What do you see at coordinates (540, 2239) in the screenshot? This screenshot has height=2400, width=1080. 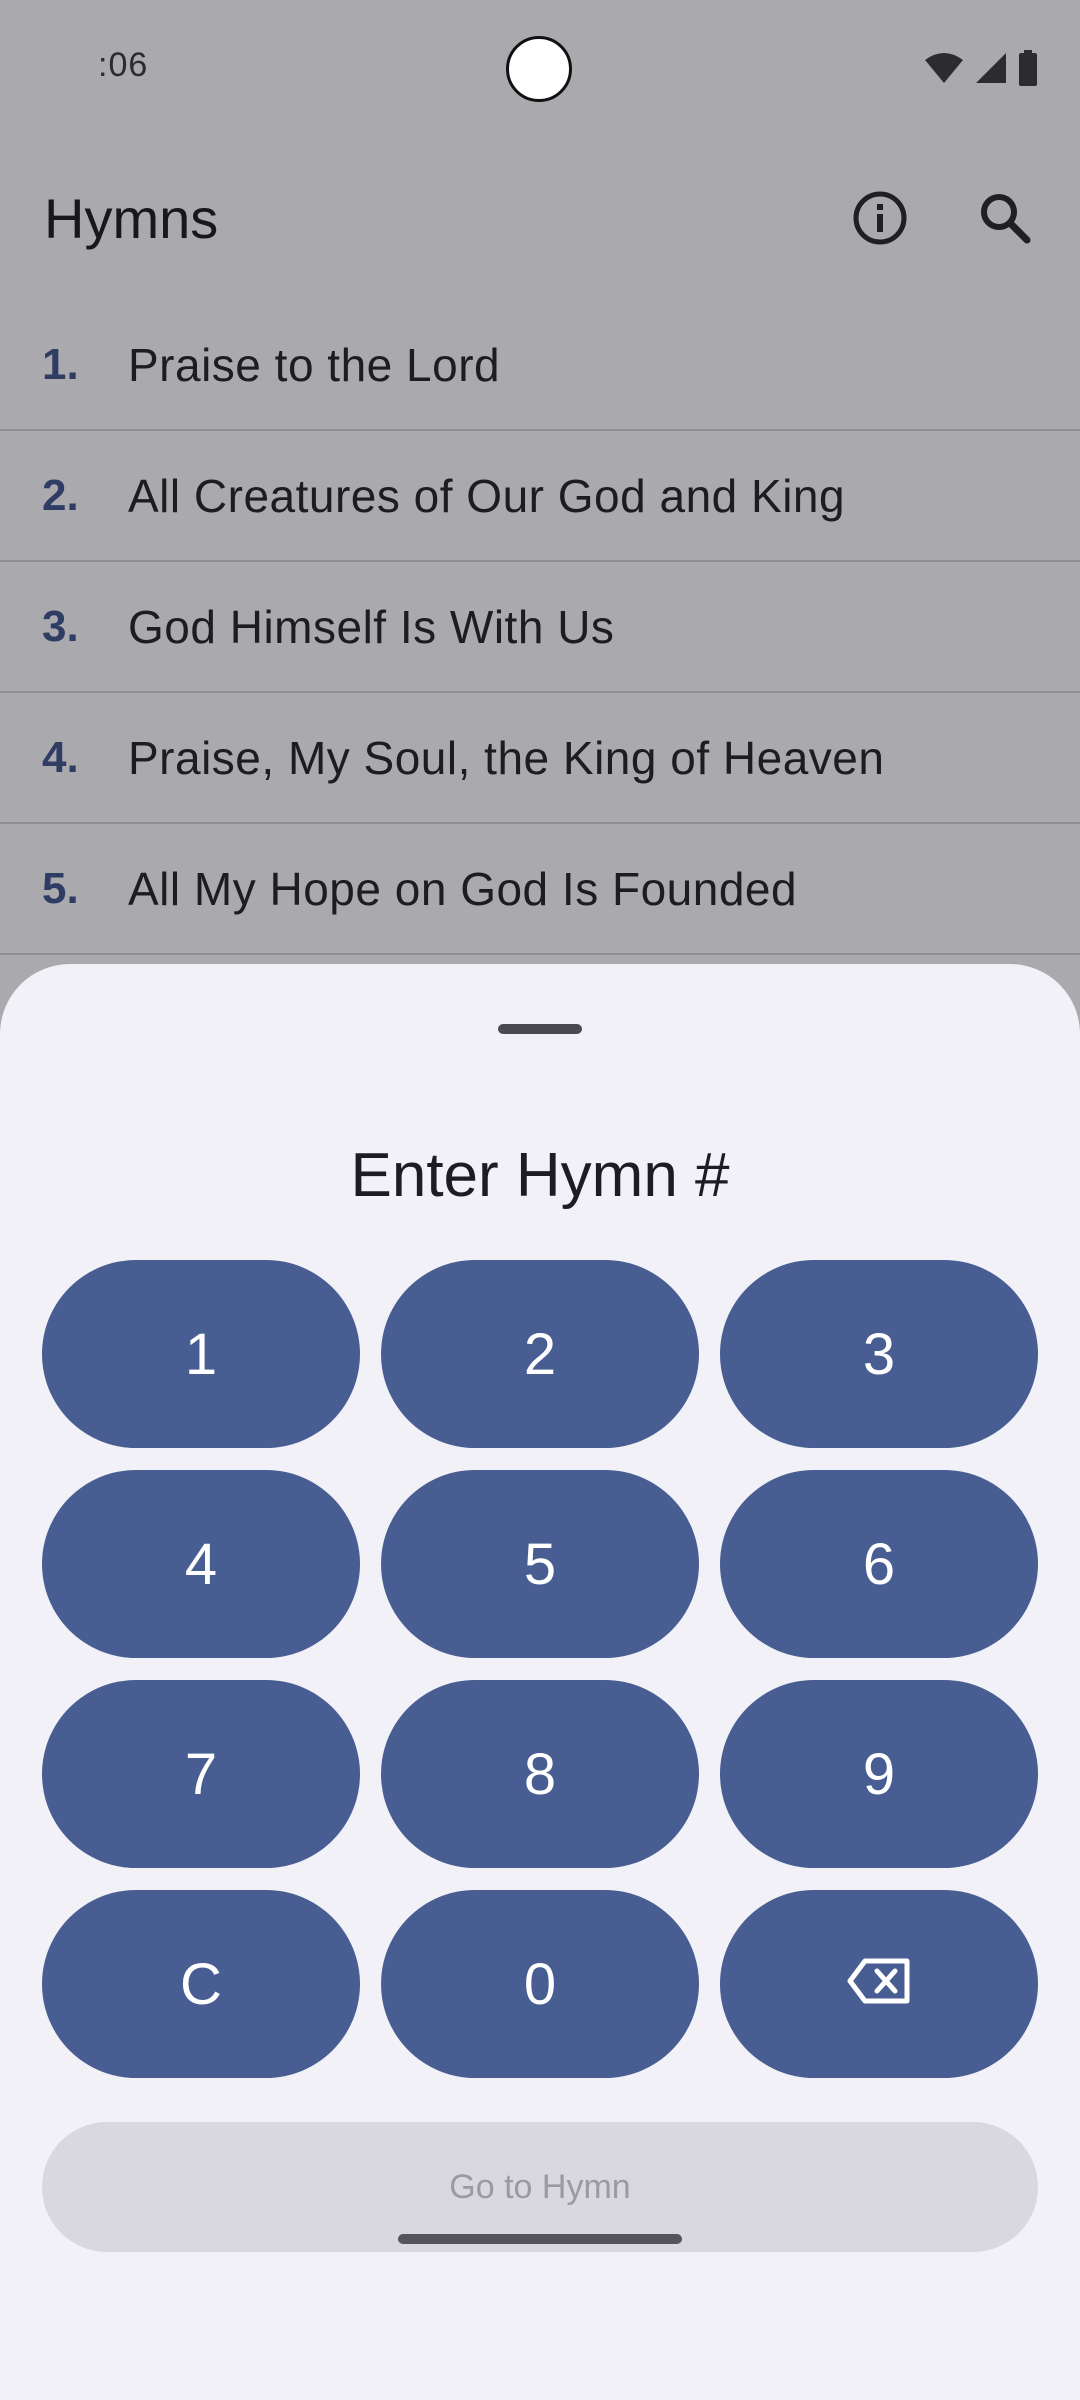 I see `gesture-nav-handle` at bounding box center [540, 2239].